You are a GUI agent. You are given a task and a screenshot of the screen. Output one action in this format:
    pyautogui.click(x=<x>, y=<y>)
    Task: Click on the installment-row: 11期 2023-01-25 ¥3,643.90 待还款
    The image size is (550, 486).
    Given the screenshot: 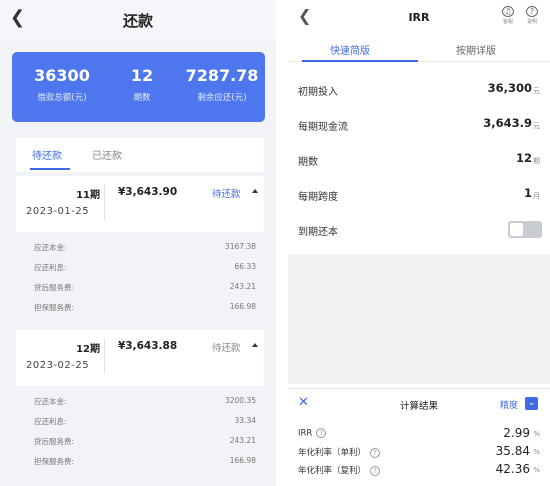 What is the action you would take?
    pyautogui.click(x=140, y=204)
    